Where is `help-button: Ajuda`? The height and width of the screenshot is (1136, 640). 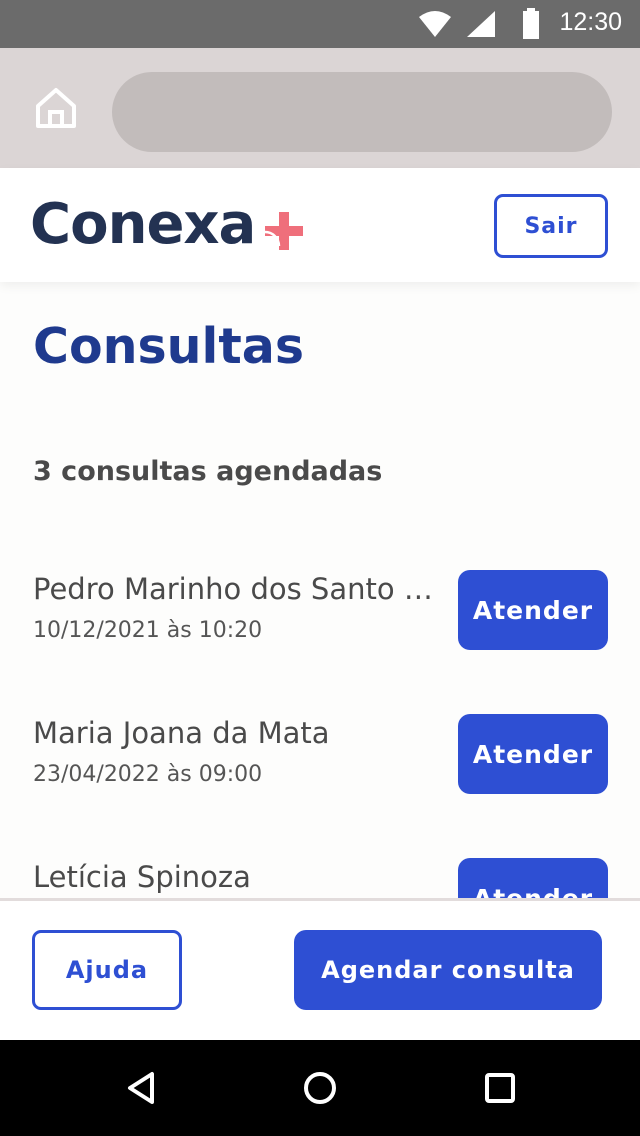 help-button: Ajuda is located at coordinates (107, 970).